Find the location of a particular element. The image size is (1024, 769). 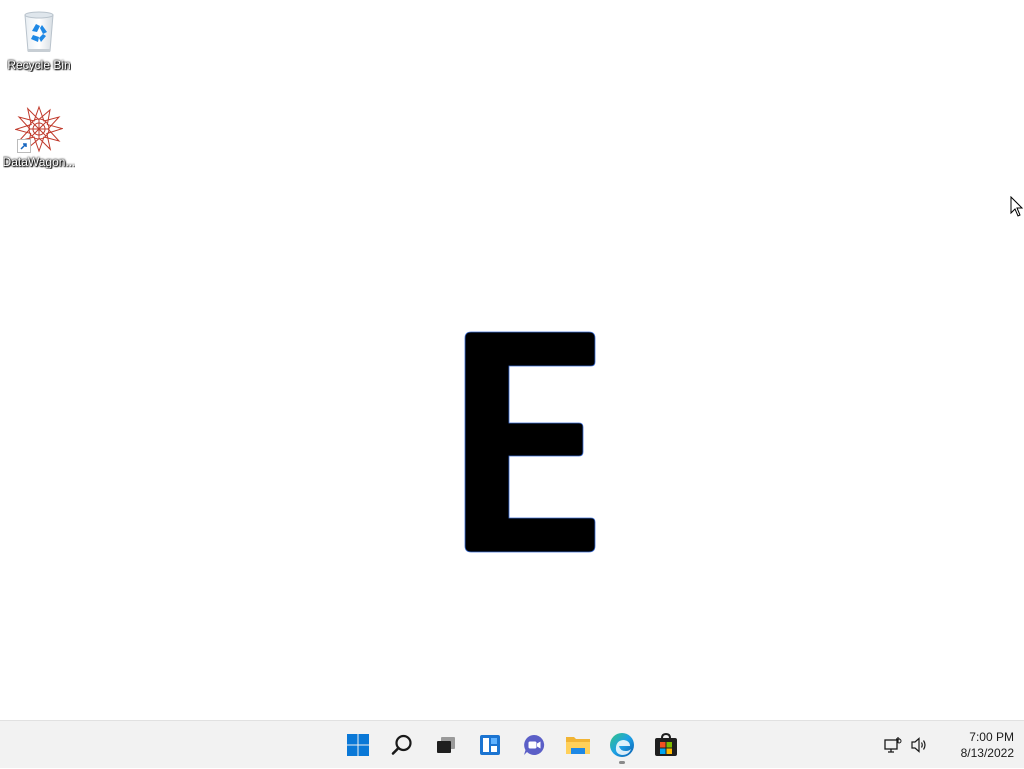

search-icon is located at coordinates (401, 744).